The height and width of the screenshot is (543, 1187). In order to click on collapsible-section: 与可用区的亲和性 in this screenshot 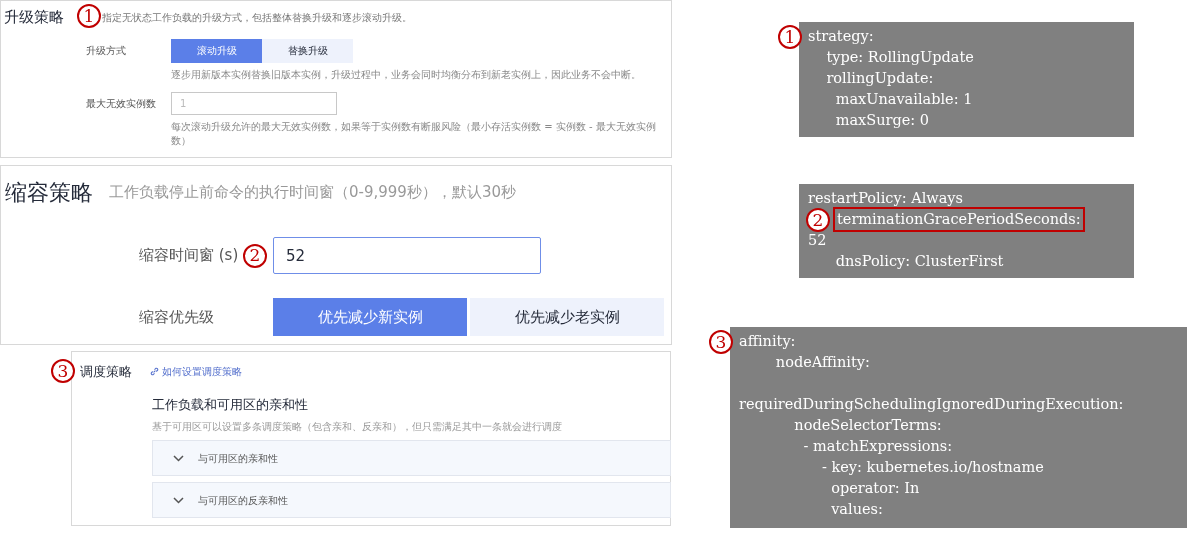, I will do `click(411, 458)`.